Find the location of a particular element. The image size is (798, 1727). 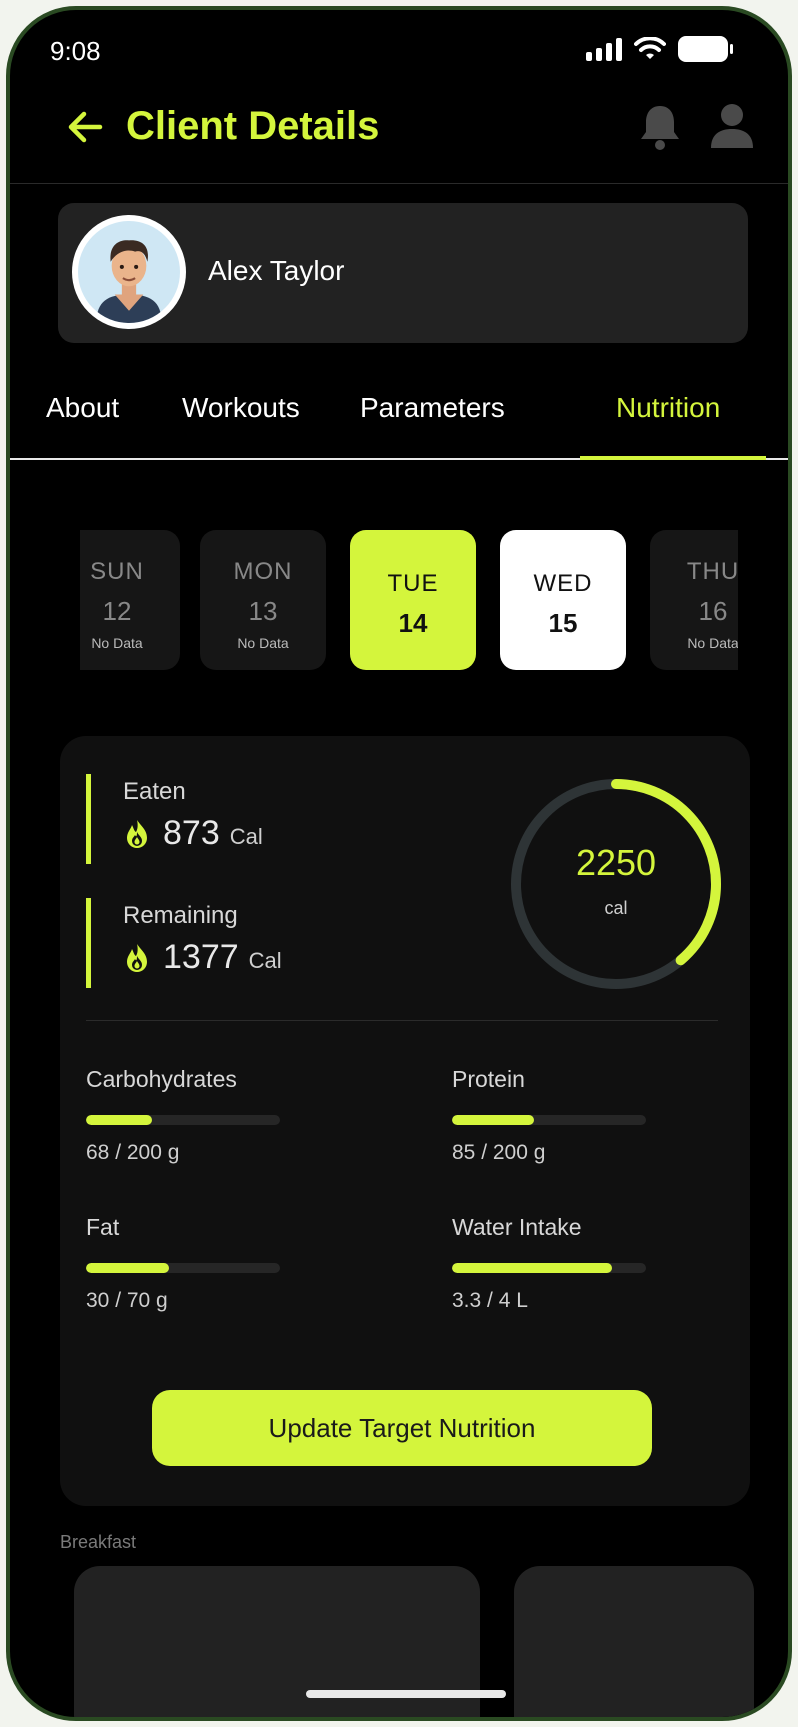

divider is located at coordinates (402, 1020).